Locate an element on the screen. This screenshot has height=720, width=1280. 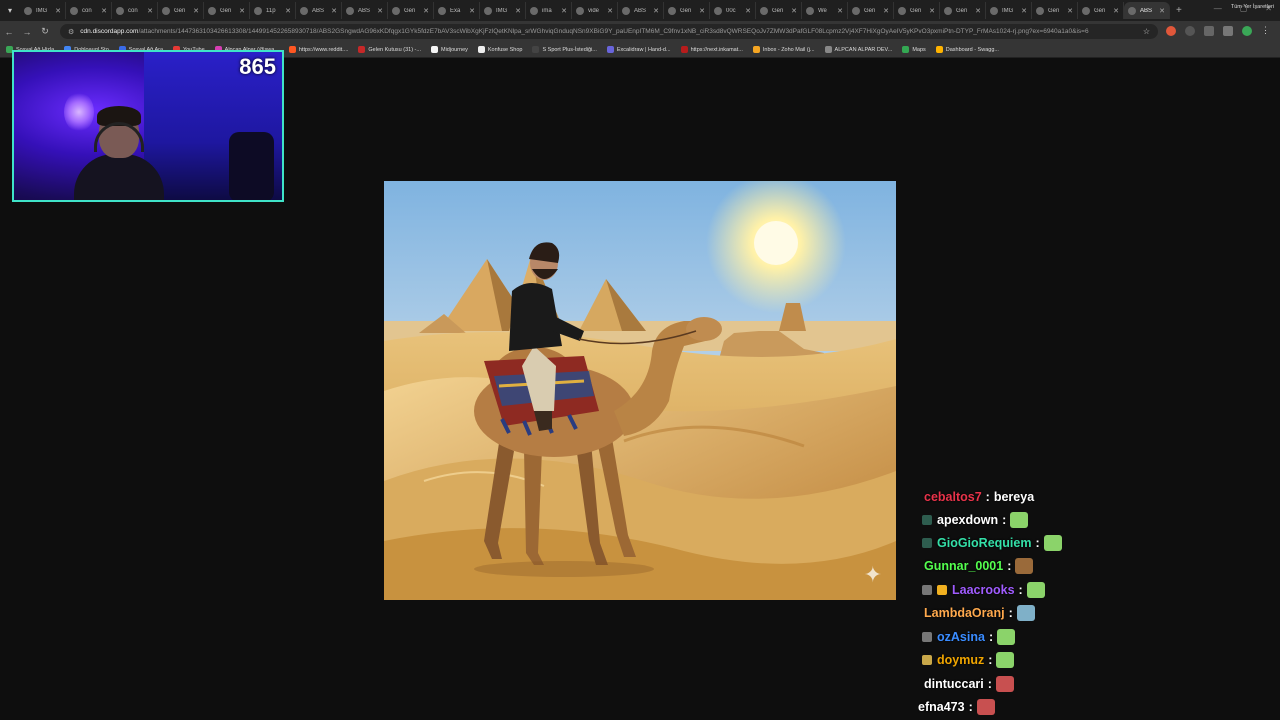
browser-tab: vide ✕ is located at coordinates (595, 10).